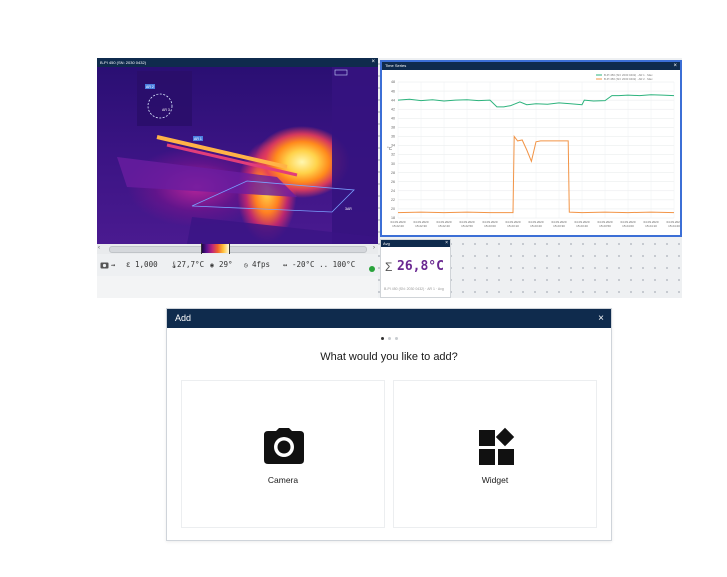  I want to click on x-tick-label: 15:23:00, so click(490, 226).